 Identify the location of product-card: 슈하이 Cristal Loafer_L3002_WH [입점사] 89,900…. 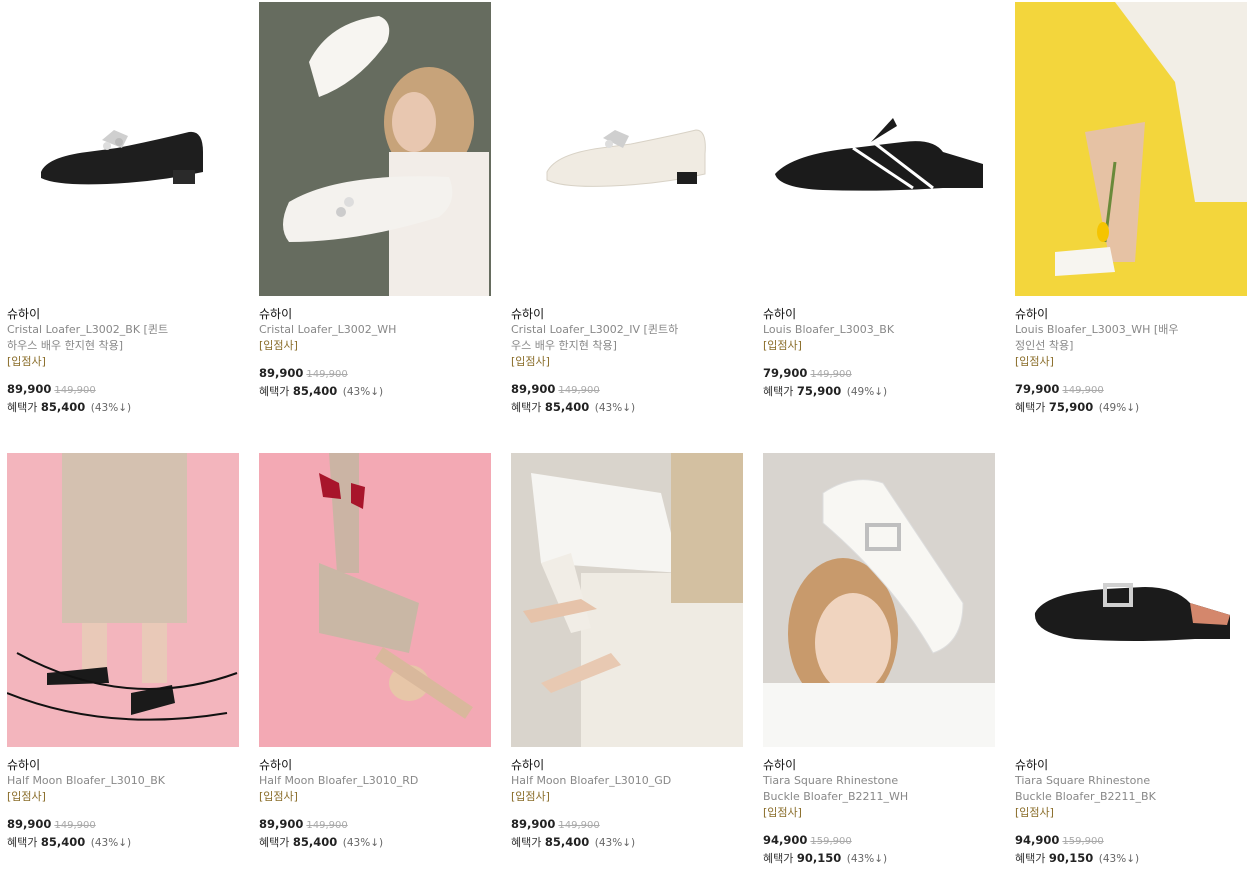
(375, 209).